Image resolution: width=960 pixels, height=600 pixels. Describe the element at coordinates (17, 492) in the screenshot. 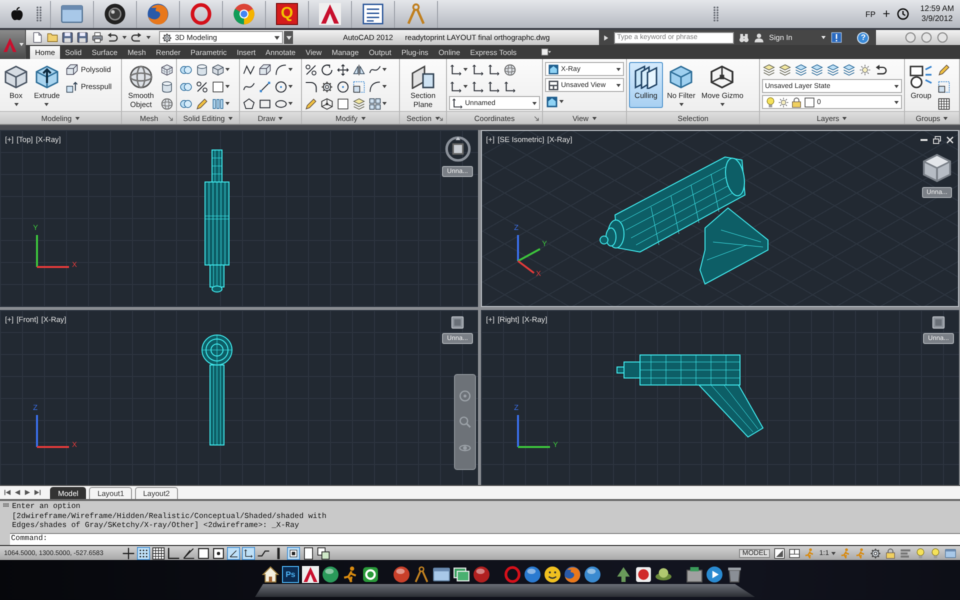

I see `left-triangle-icon` at that location.